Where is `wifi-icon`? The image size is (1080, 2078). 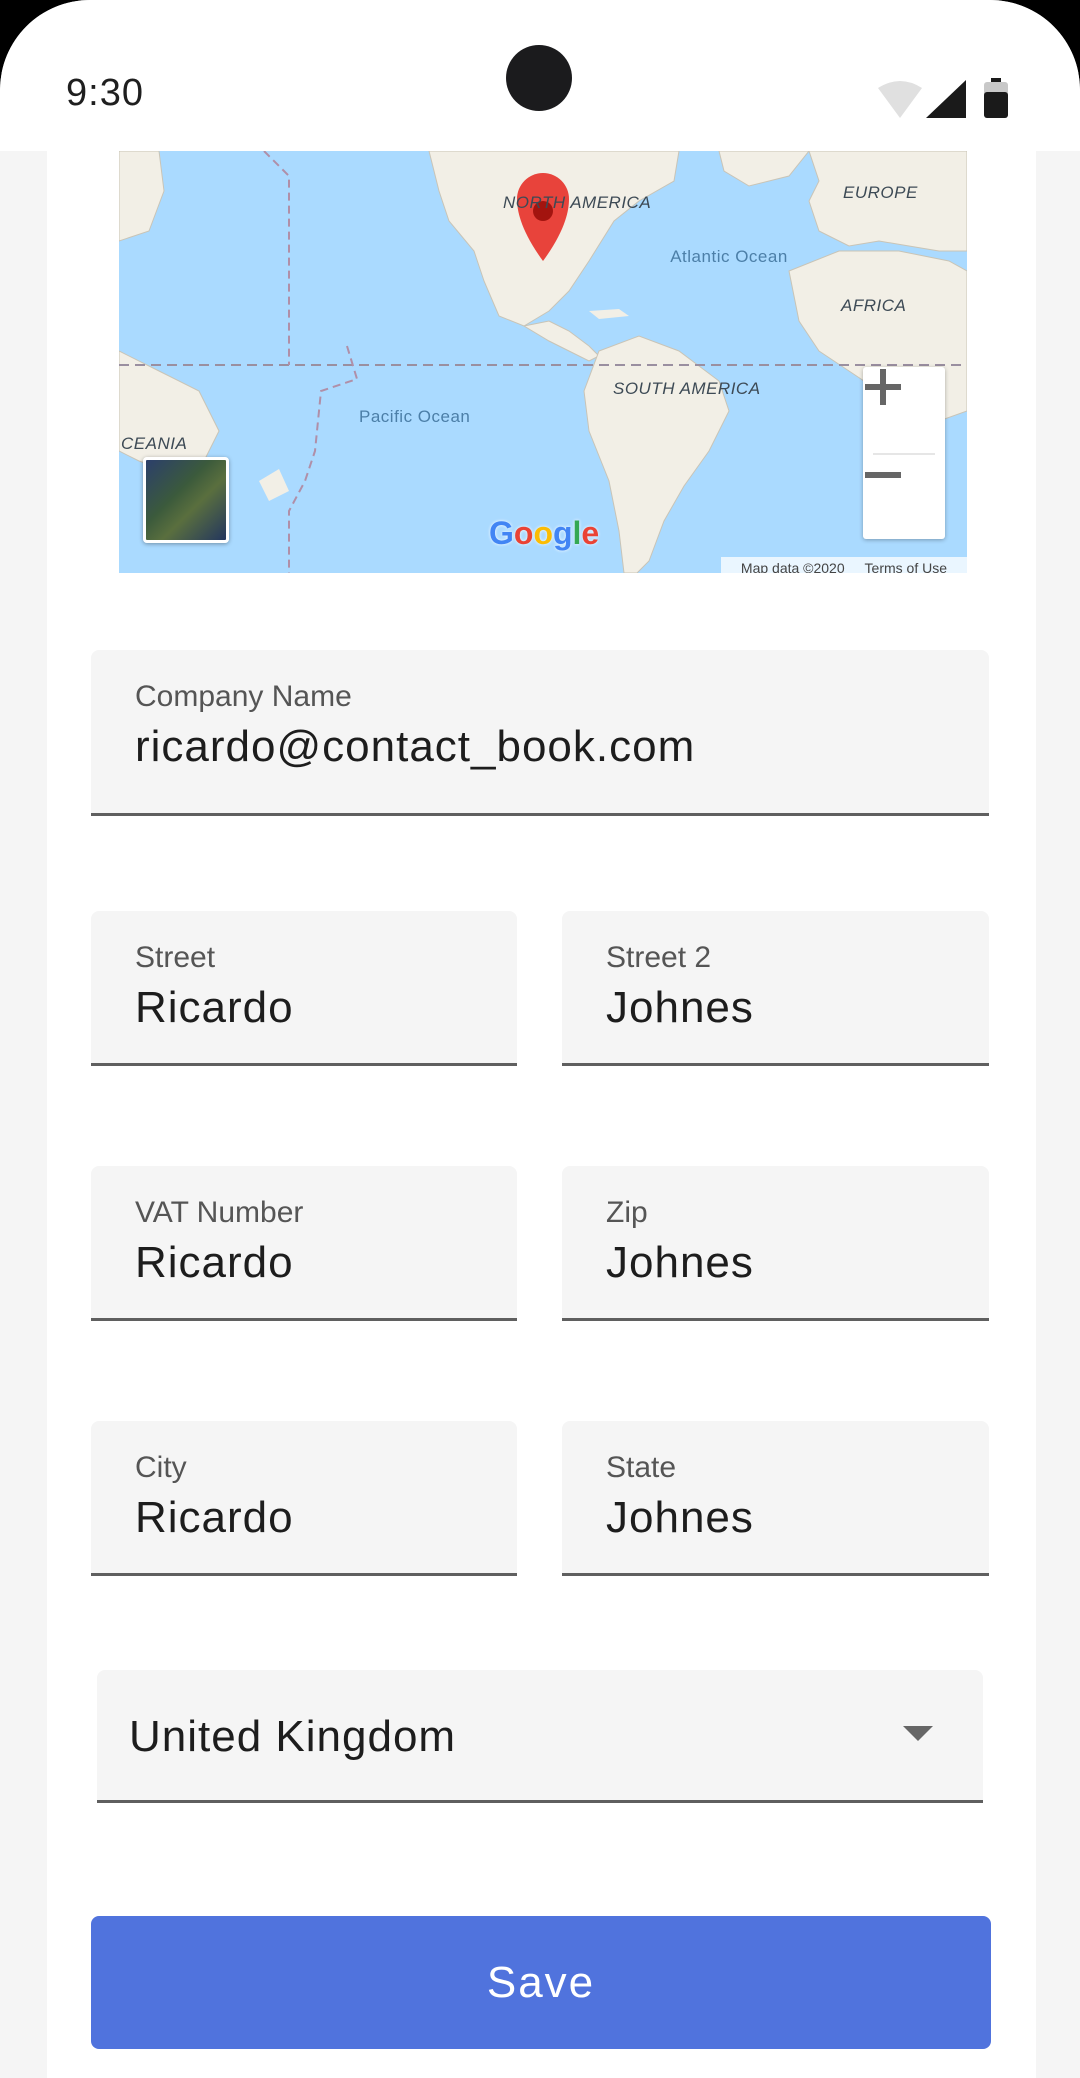
wifi-icon is located at coordinates (900, 99).